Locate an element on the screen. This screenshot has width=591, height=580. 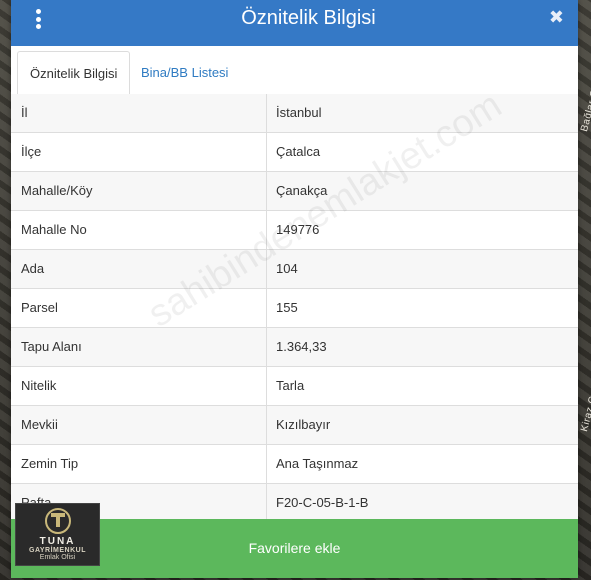
row-value: Ana Taşınmaz is located at coordinates (317, 463).